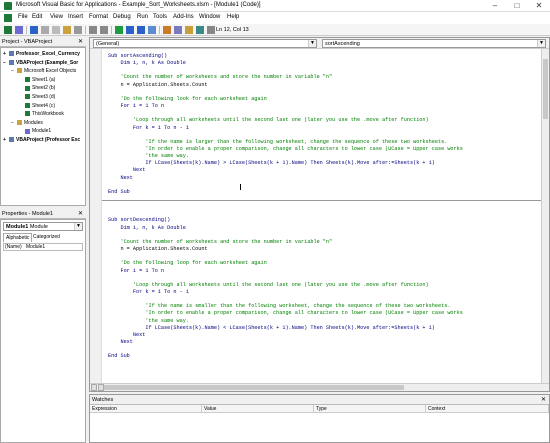  I want to click on column-type: Type, so click(370, 409).